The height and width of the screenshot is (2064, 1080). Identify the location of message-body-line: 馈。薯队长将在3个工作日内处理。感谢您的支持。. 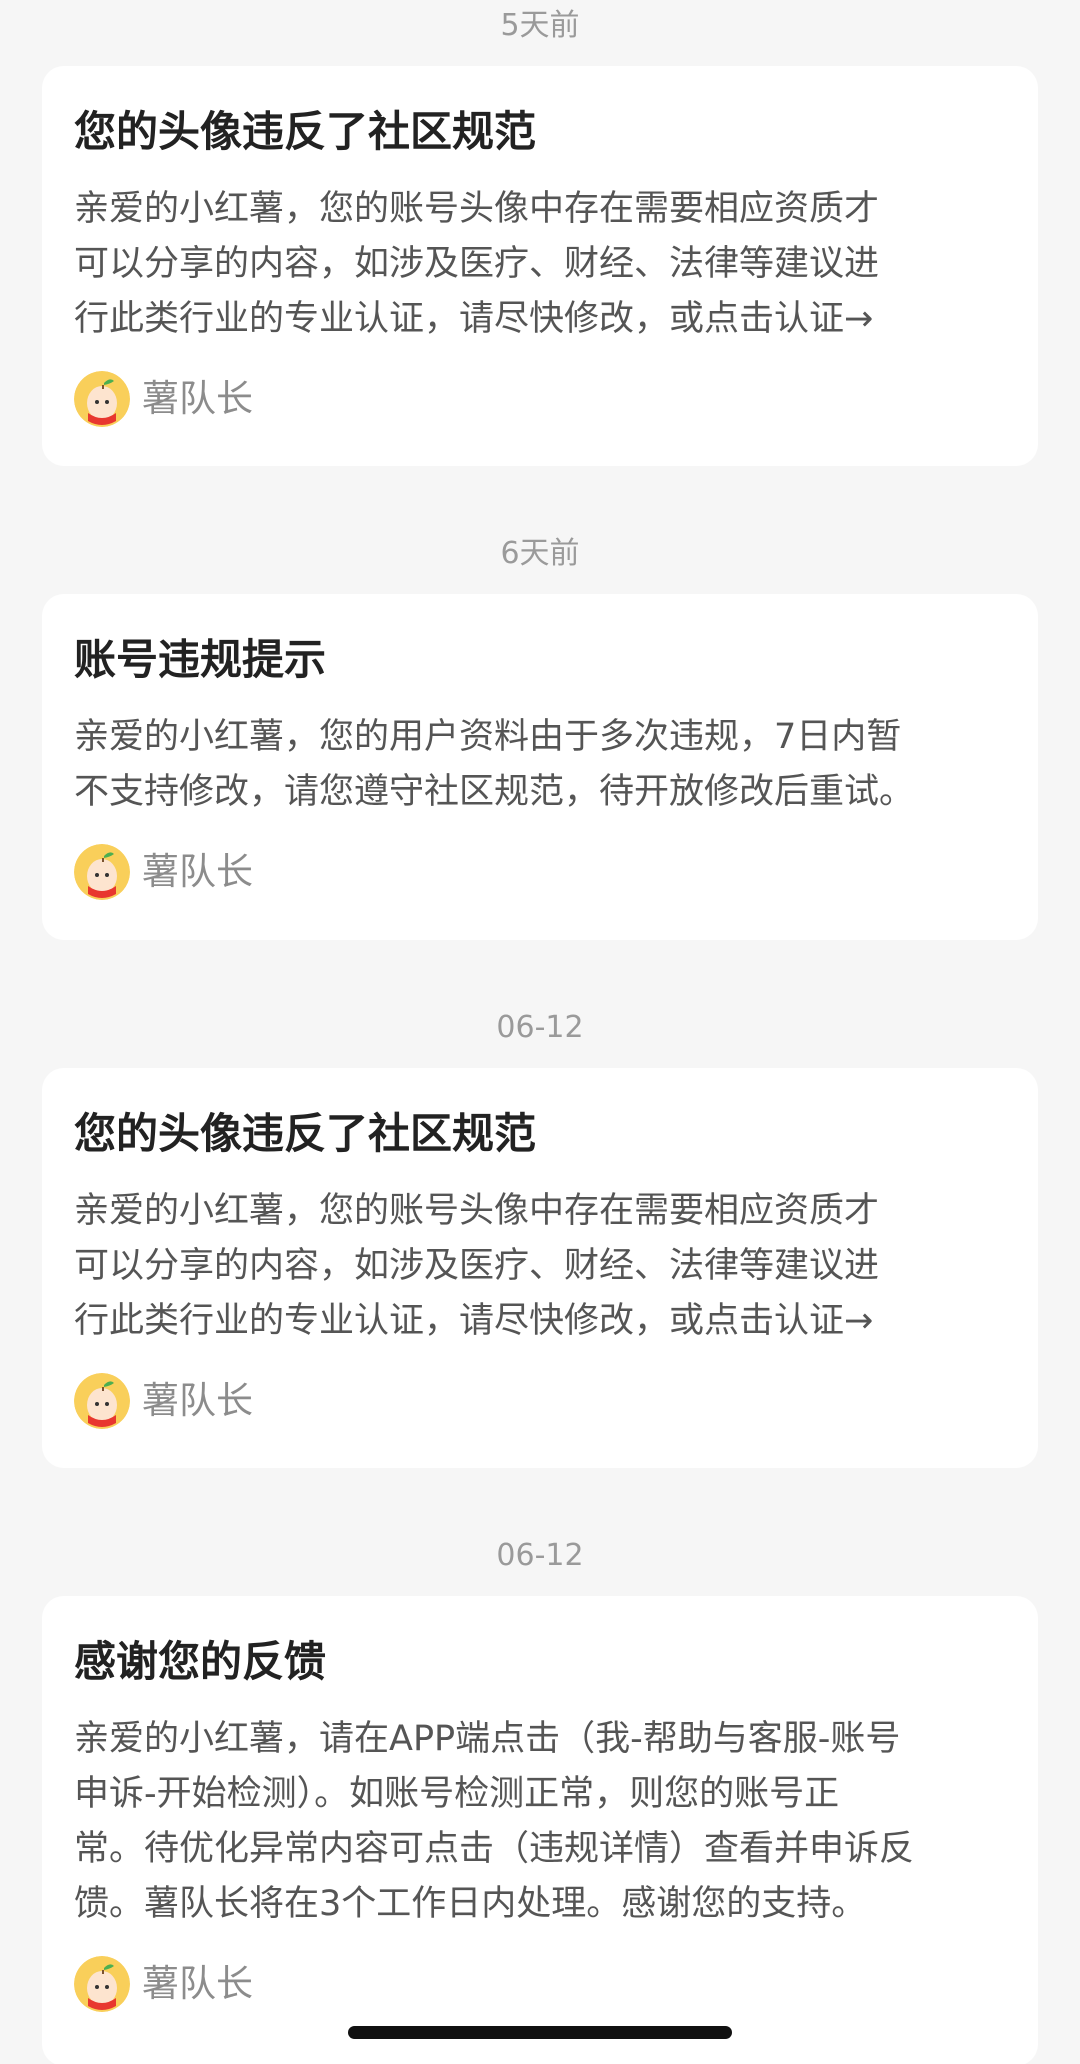
(470, 1904).